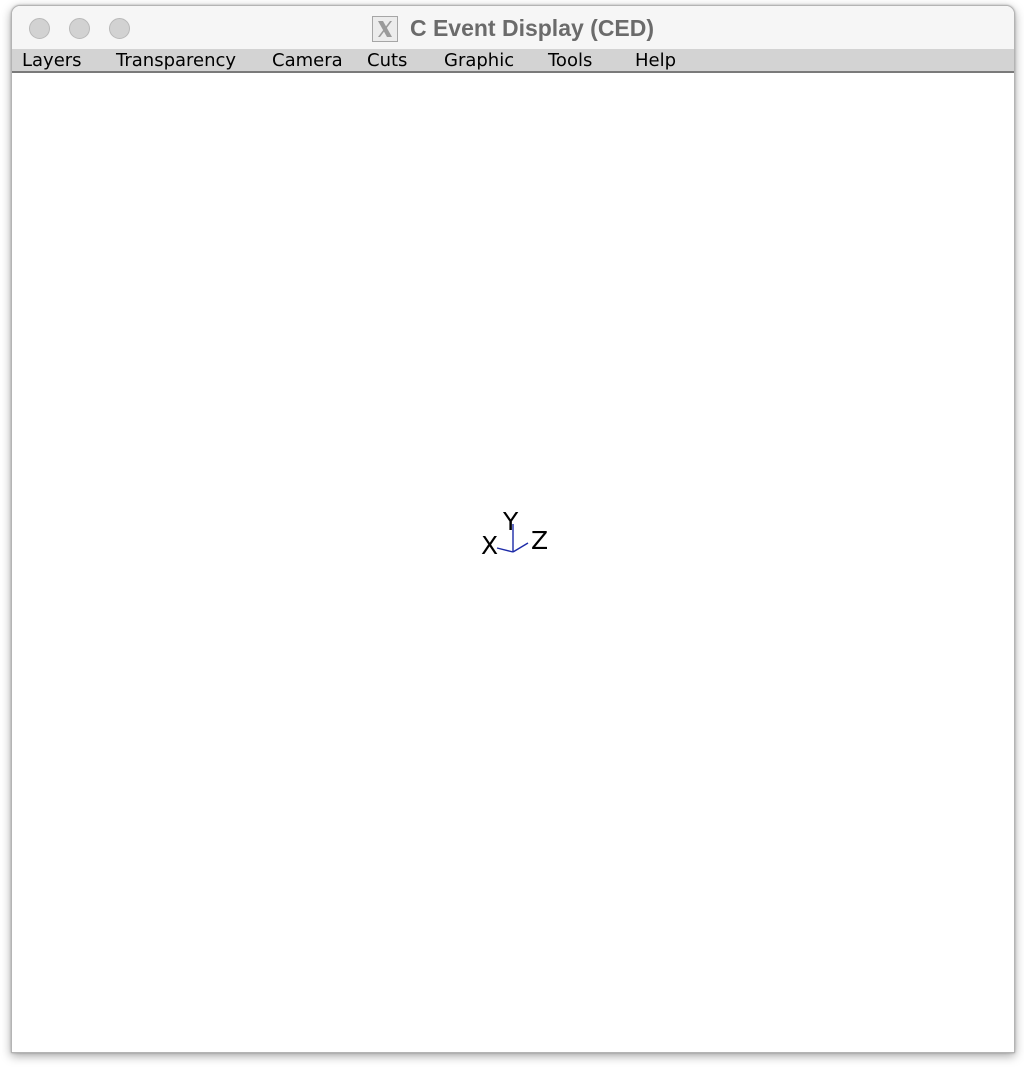 The height and width of the screenshot is (1068, 1024). I want to click on title-bar: C Event Display (CED), so click(513, 27).